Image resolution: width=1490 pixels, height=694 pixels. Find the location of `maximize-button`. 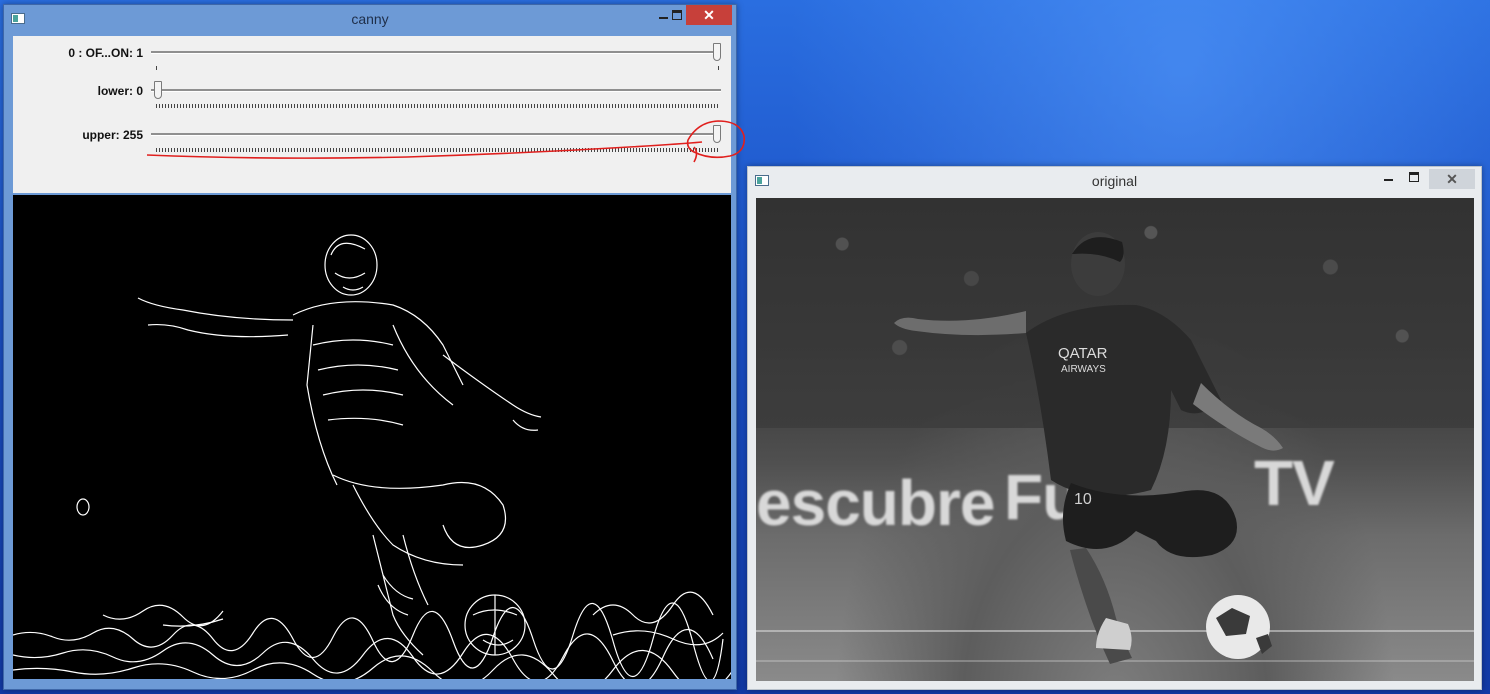

maximize-button is located at coordinates (1414, 177).